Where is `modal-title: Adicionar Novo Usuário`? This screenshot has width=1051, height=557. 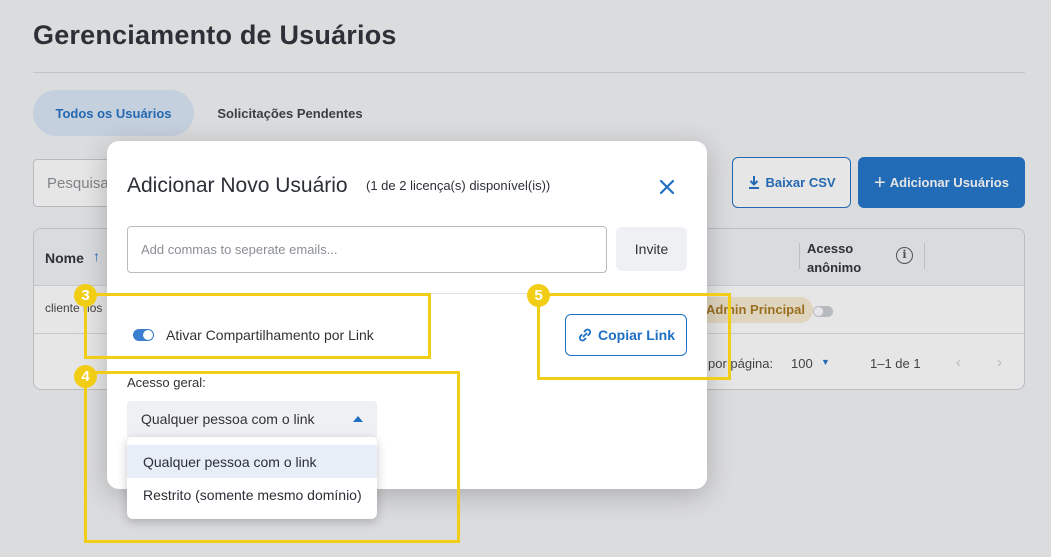 modal-title: Adicionar Novo Usuário is located at coordinates (237, 185).